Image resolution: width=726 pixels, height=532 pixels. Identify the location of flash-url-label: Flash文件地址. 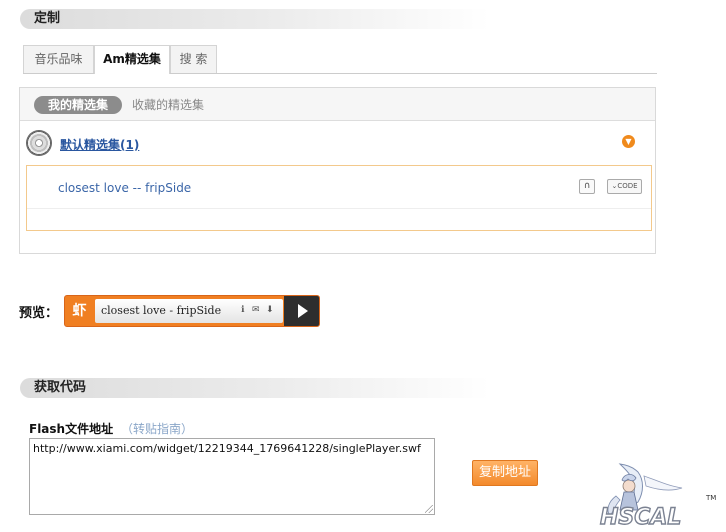
(71, 429).